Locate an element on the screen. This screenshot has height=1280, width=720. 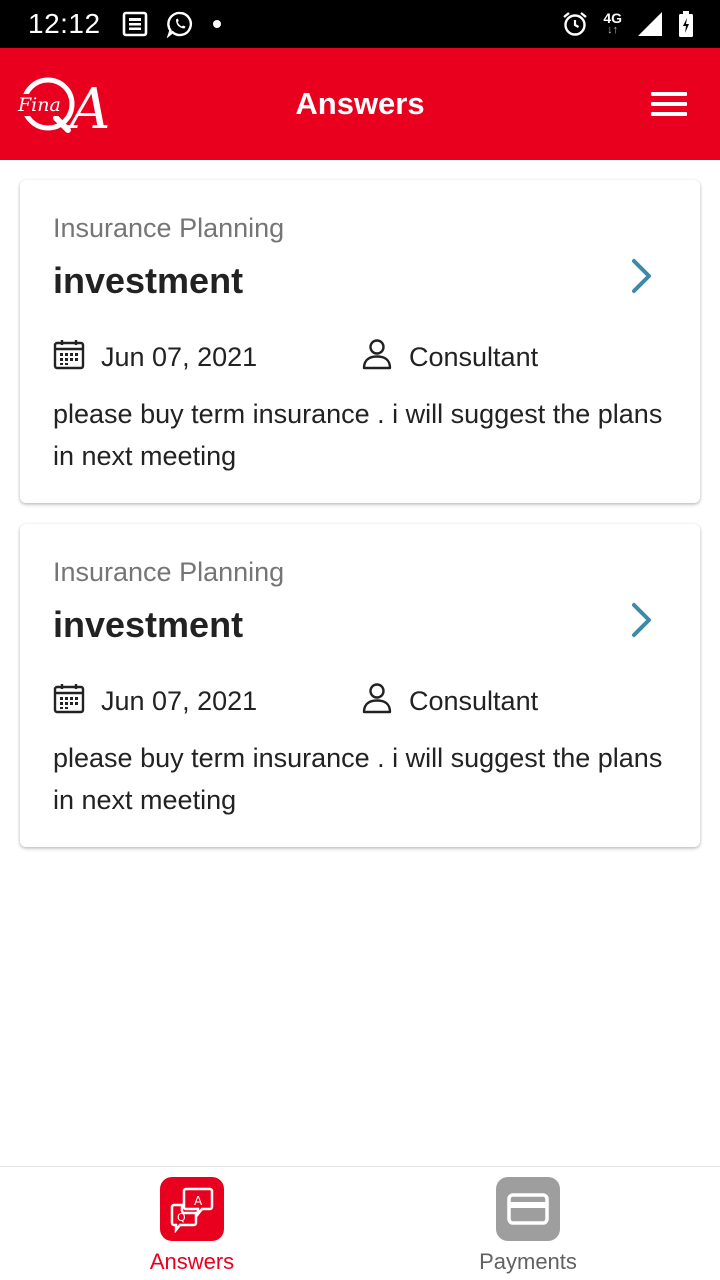
page-title: Answers is located at coordinates (360, 103).